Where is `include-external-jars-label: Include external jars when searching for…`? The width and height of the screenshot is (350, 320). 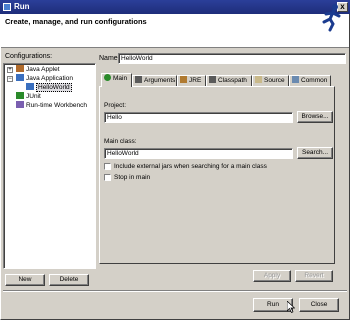
include-external-jars-label: Include external jars when searching for… is located at coordinates (190, 166).